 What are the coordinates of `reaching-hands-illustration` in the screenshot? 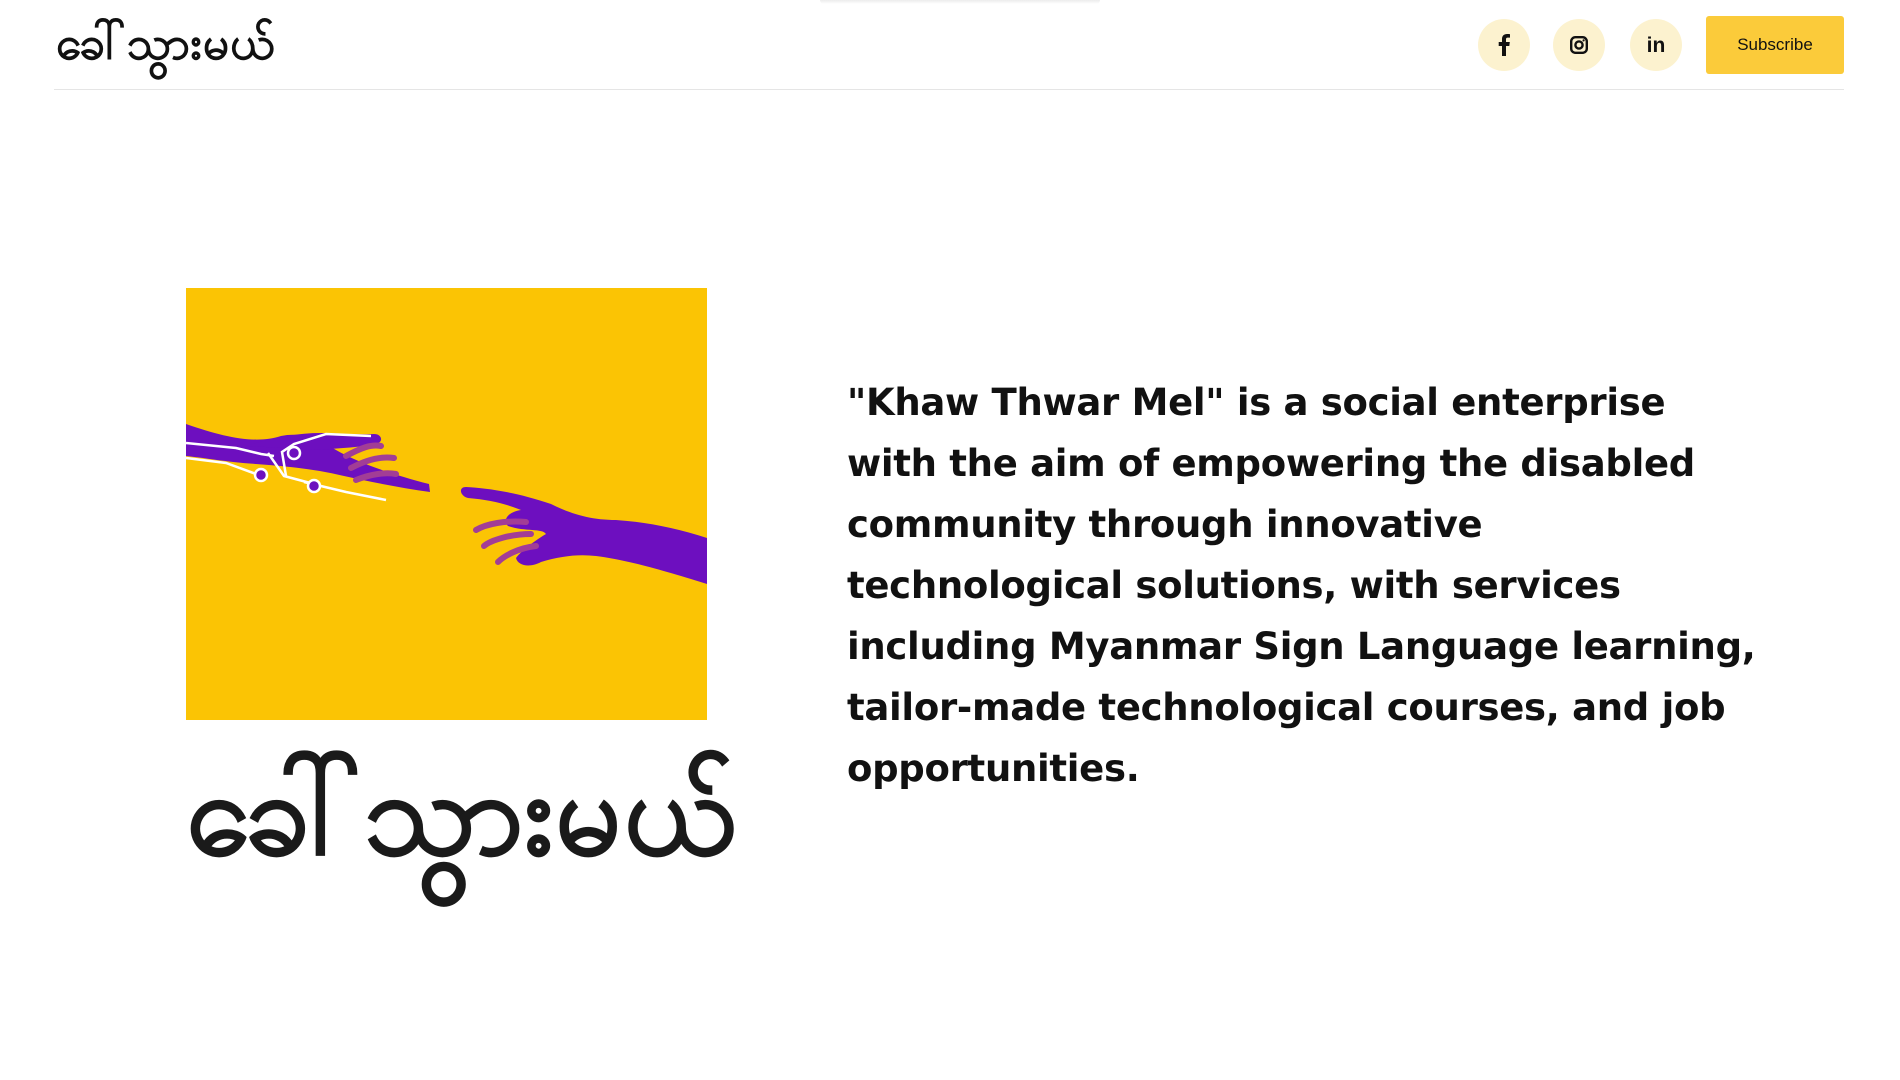 It's located at (446, 504).